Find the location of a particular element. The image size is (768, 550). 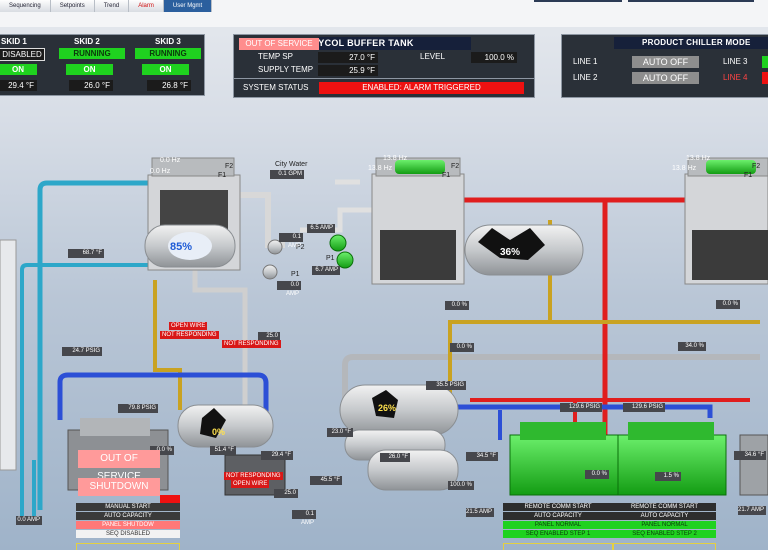

temp-sp-label: TEMP SP is located at coordinates (275, 56).